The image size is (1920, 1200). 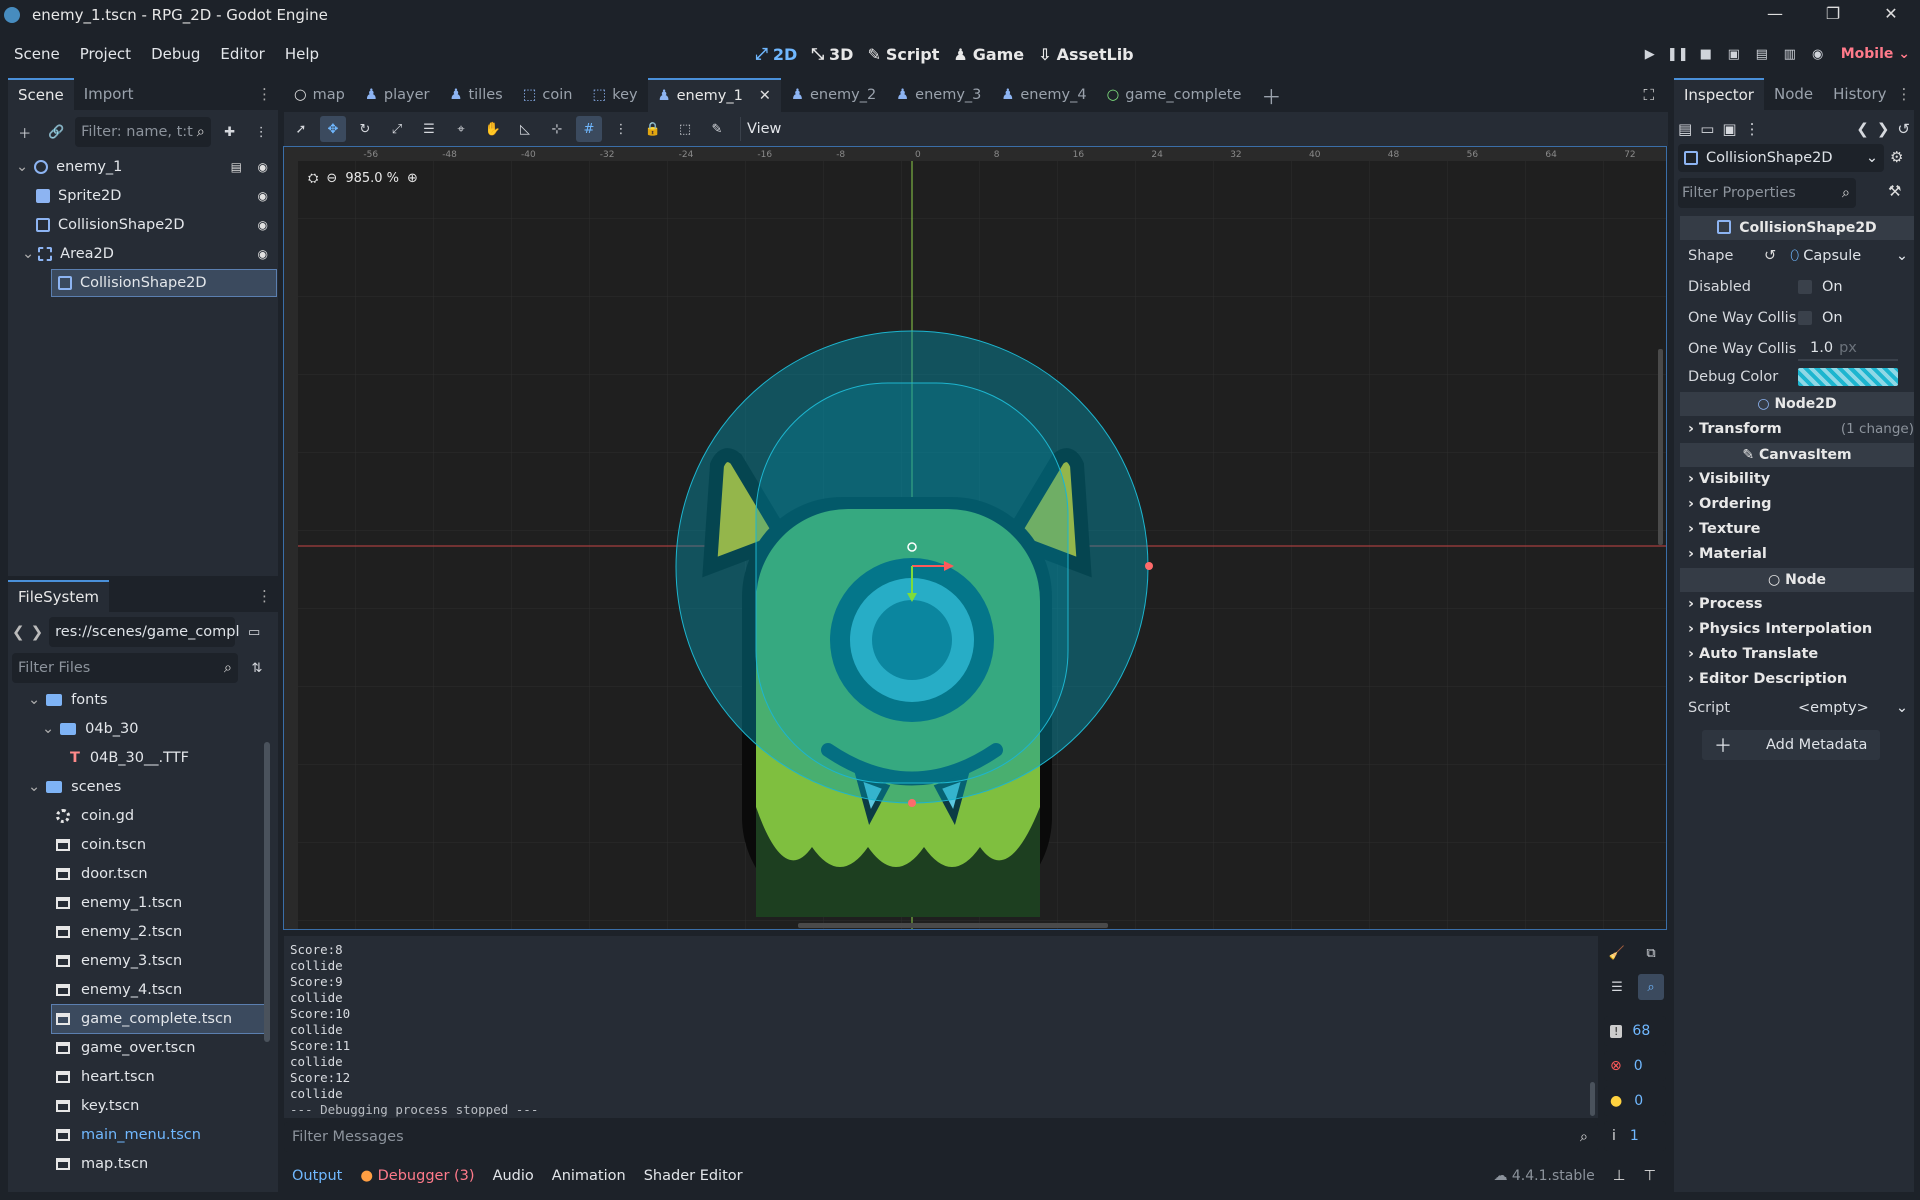 What do you see at coordinates (331, 178) in the screenshot?
I see `zoom-out-icon: ⊖` at bounding box center [331, 178].